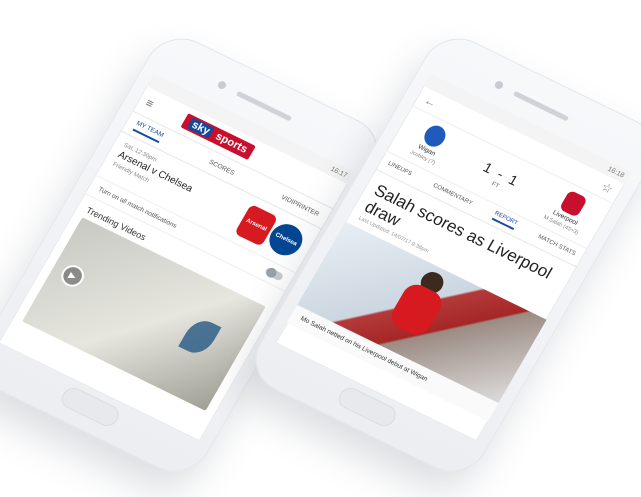 The image size is (641, 497). I want to click on sports-logo-text: sports, so click(231, 143).